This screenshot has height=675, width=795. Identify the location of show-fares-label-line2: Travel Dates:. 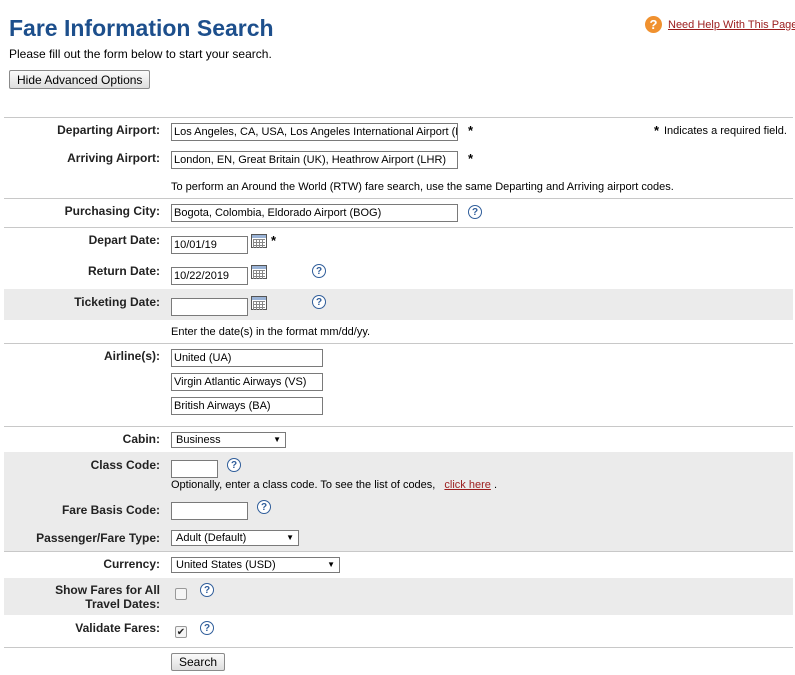
(122, 604).